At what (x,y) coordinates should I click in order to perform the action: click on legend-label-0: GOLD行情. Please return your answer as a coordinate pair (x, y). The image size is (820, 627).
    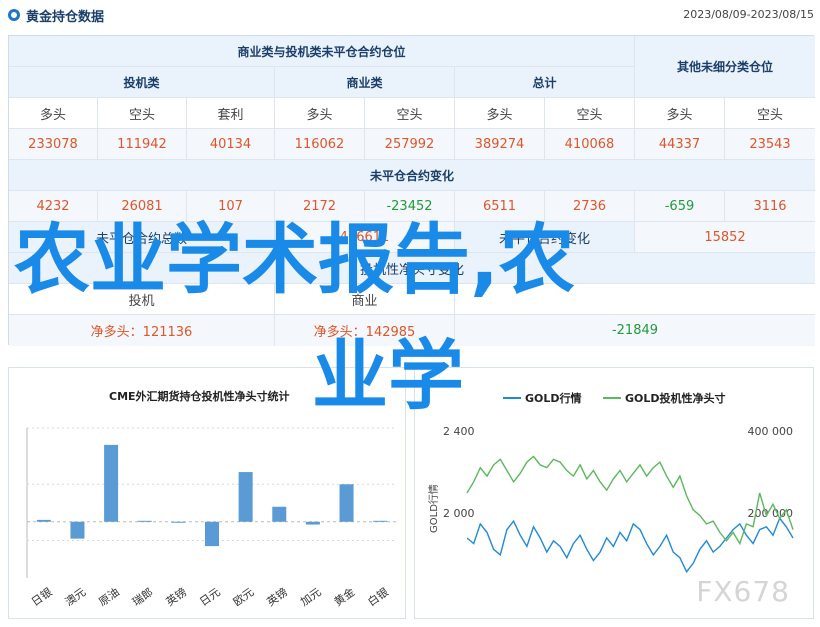
    Looking at the image, I should click on (553, 398).